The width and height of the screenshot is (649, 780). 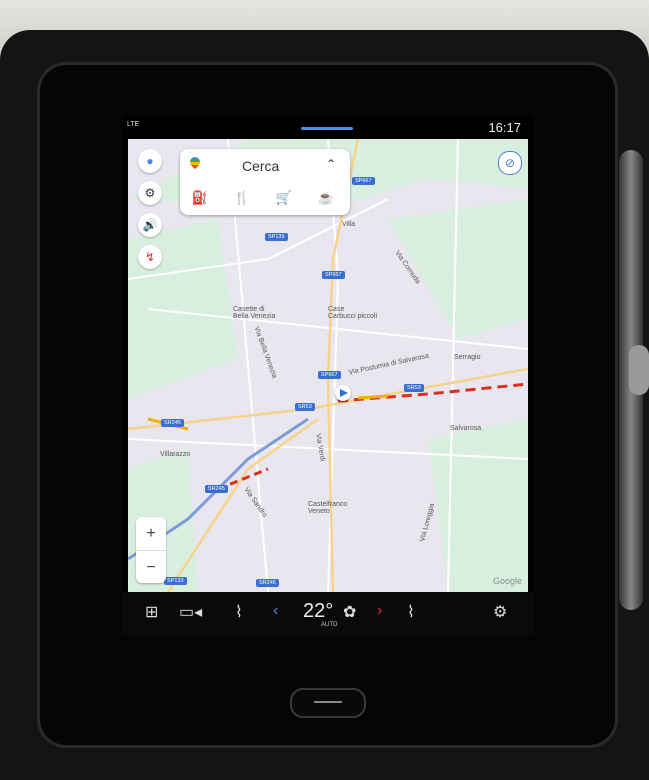 I want to click on clock: 16:17, so click(x=504, y=127).